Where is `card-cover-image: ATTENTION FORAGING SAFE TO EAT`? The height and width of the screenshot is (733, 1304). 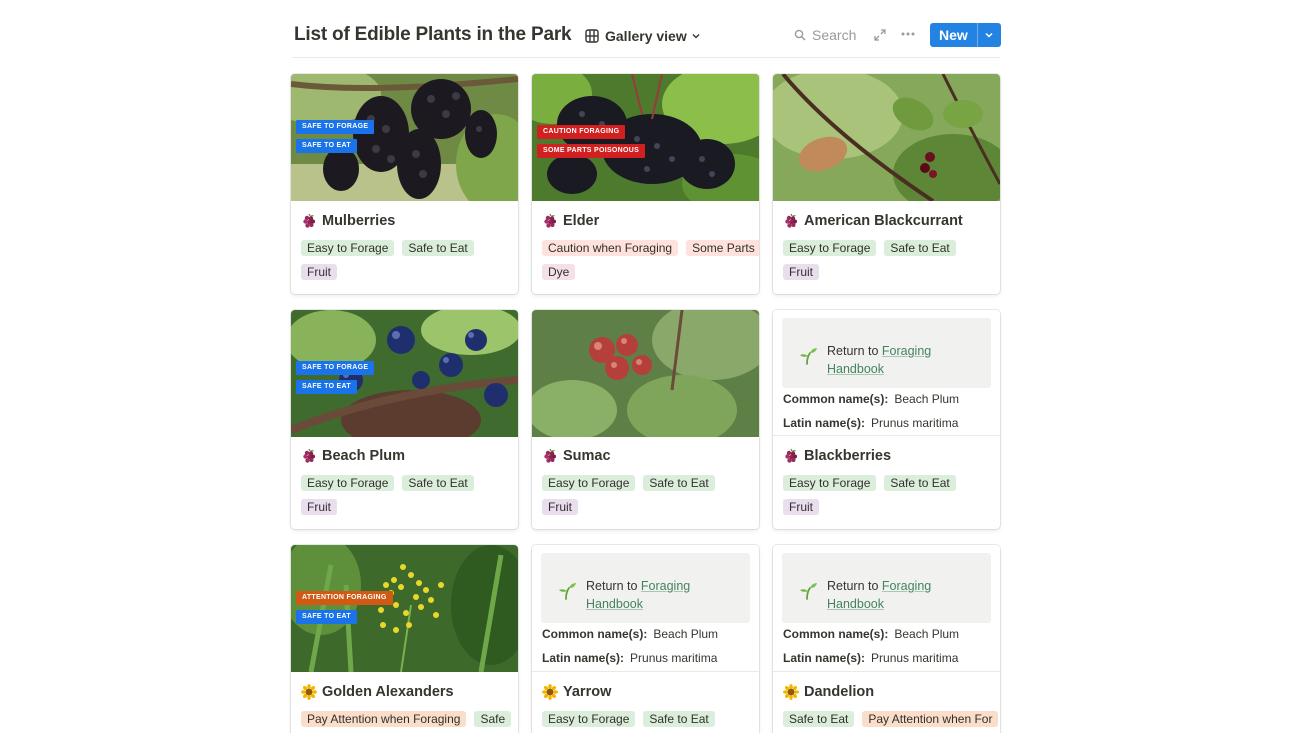 card-cover-image: ATTENTION FORAGING SAFE TO EAT is located at coordinates (404, 608).